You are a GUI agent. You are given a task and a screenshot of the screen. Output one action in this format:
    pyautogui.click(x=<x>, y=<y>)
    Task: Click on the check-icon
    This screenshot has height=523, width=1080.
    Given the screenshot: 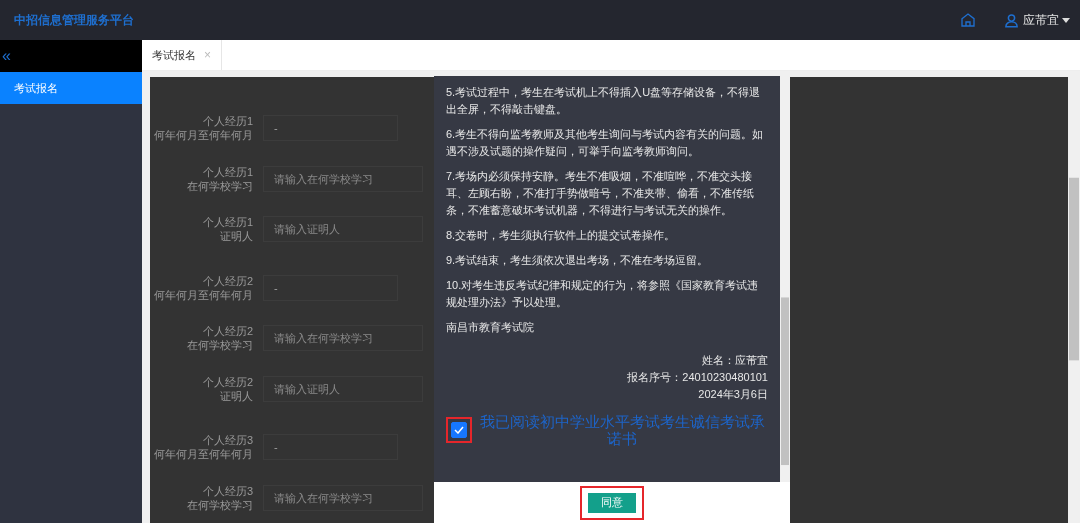 What is the action you would take?
    pyautogui.click(x=459, y=430)
    